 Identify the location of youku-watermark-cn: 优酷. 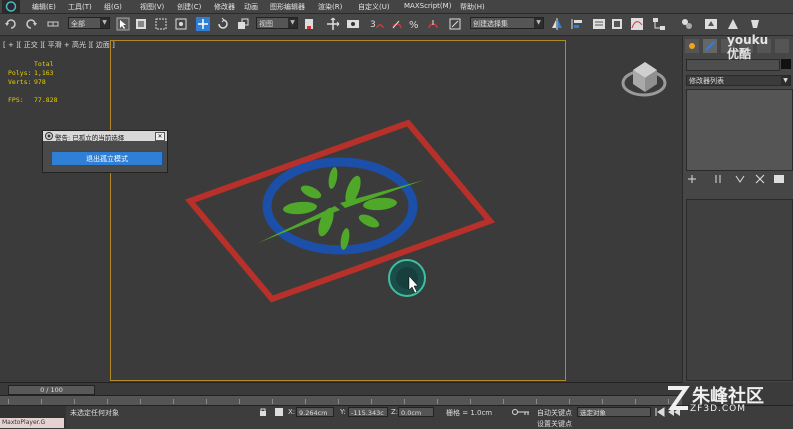
(739, 54).